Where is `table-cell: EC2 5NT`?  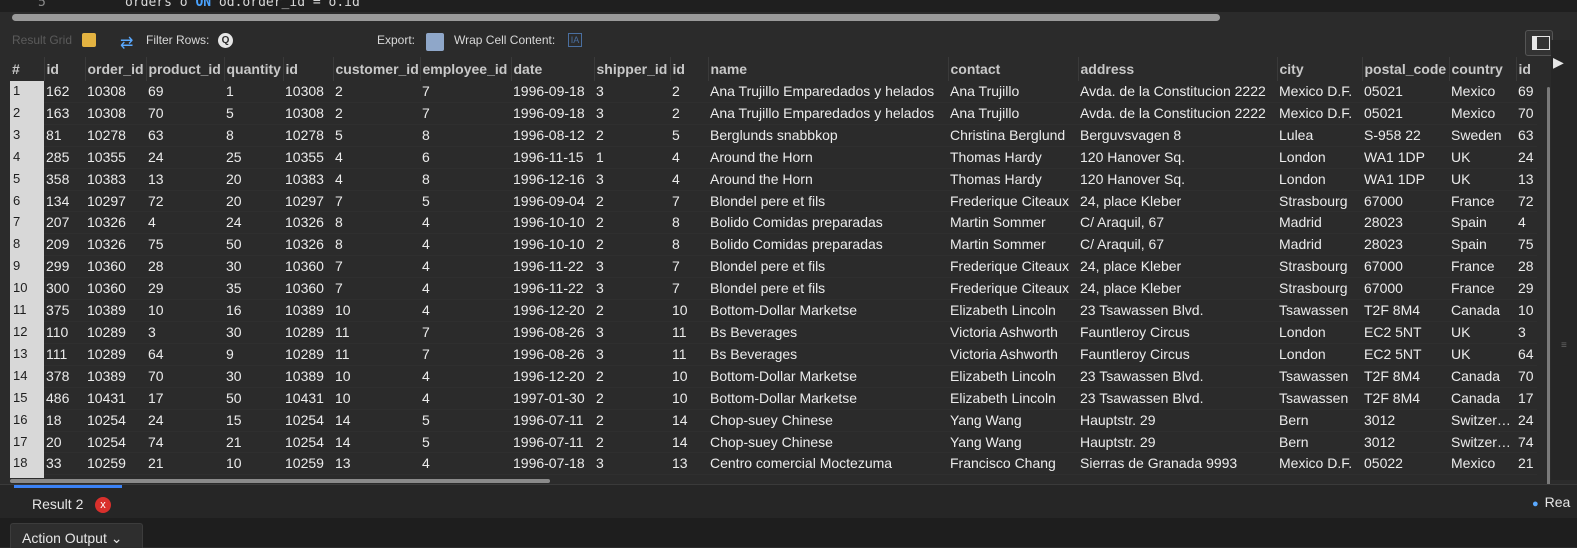 table-cell: EC2 5NT is located at coordinates (1405, 332).